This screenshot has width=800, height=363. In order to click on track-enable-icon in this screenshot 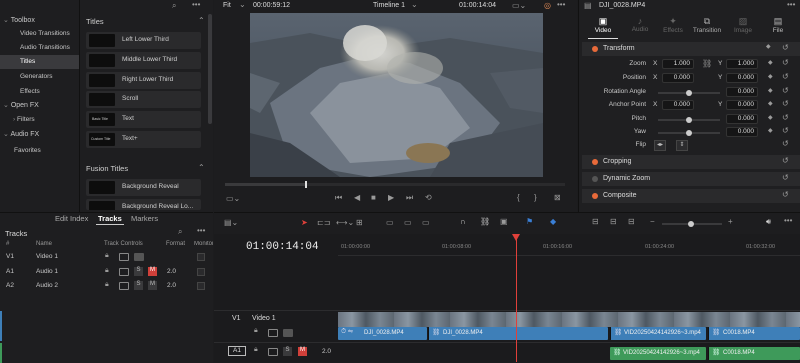, I will do `click(139, 257)`.